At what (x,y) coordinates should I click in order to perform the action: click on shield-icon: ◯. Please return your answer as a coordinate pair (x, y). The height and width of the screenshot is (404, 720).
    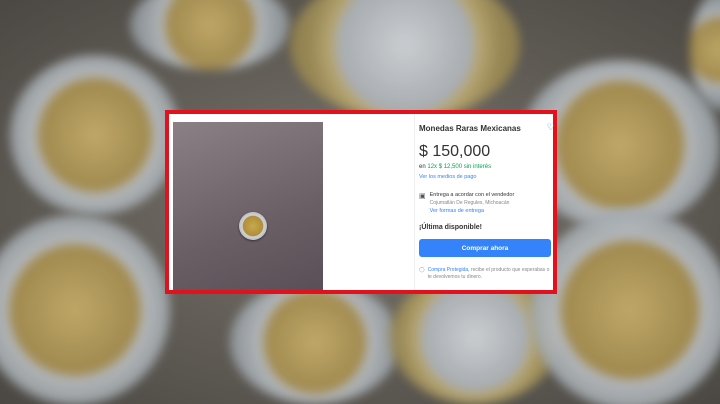
    Looking at the image, I should click on (422, 270).